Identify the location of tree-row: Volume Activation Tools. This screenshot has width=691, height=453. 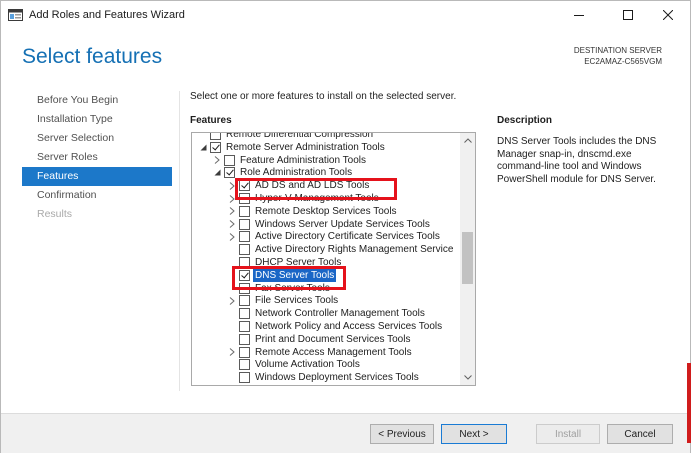
(326, 364).